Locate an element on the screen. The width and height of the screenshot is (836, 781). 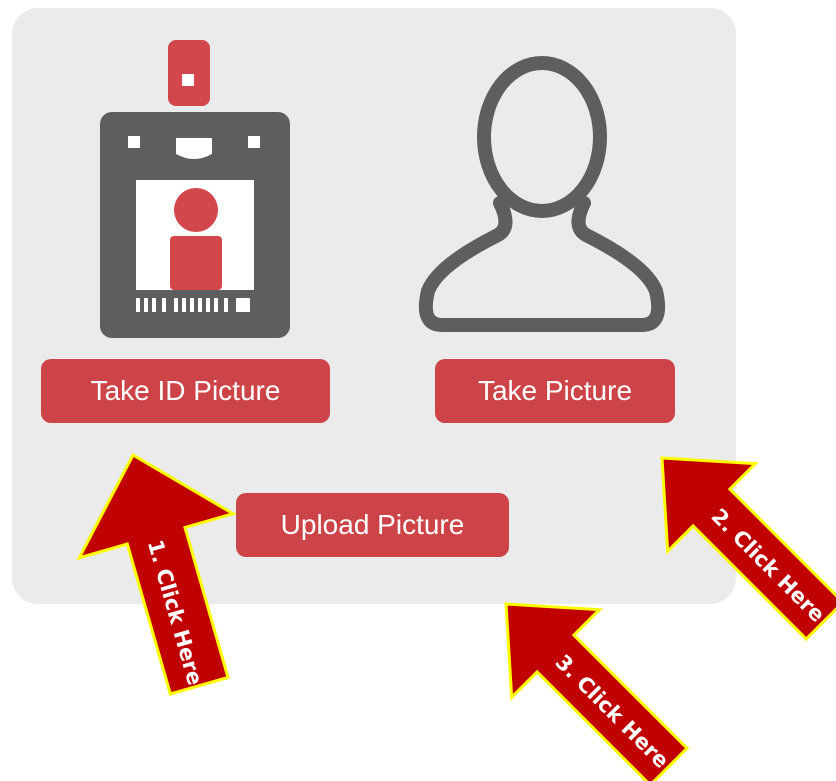
step3-arrow: 3. Click Here is located at coordinates (597, 691).